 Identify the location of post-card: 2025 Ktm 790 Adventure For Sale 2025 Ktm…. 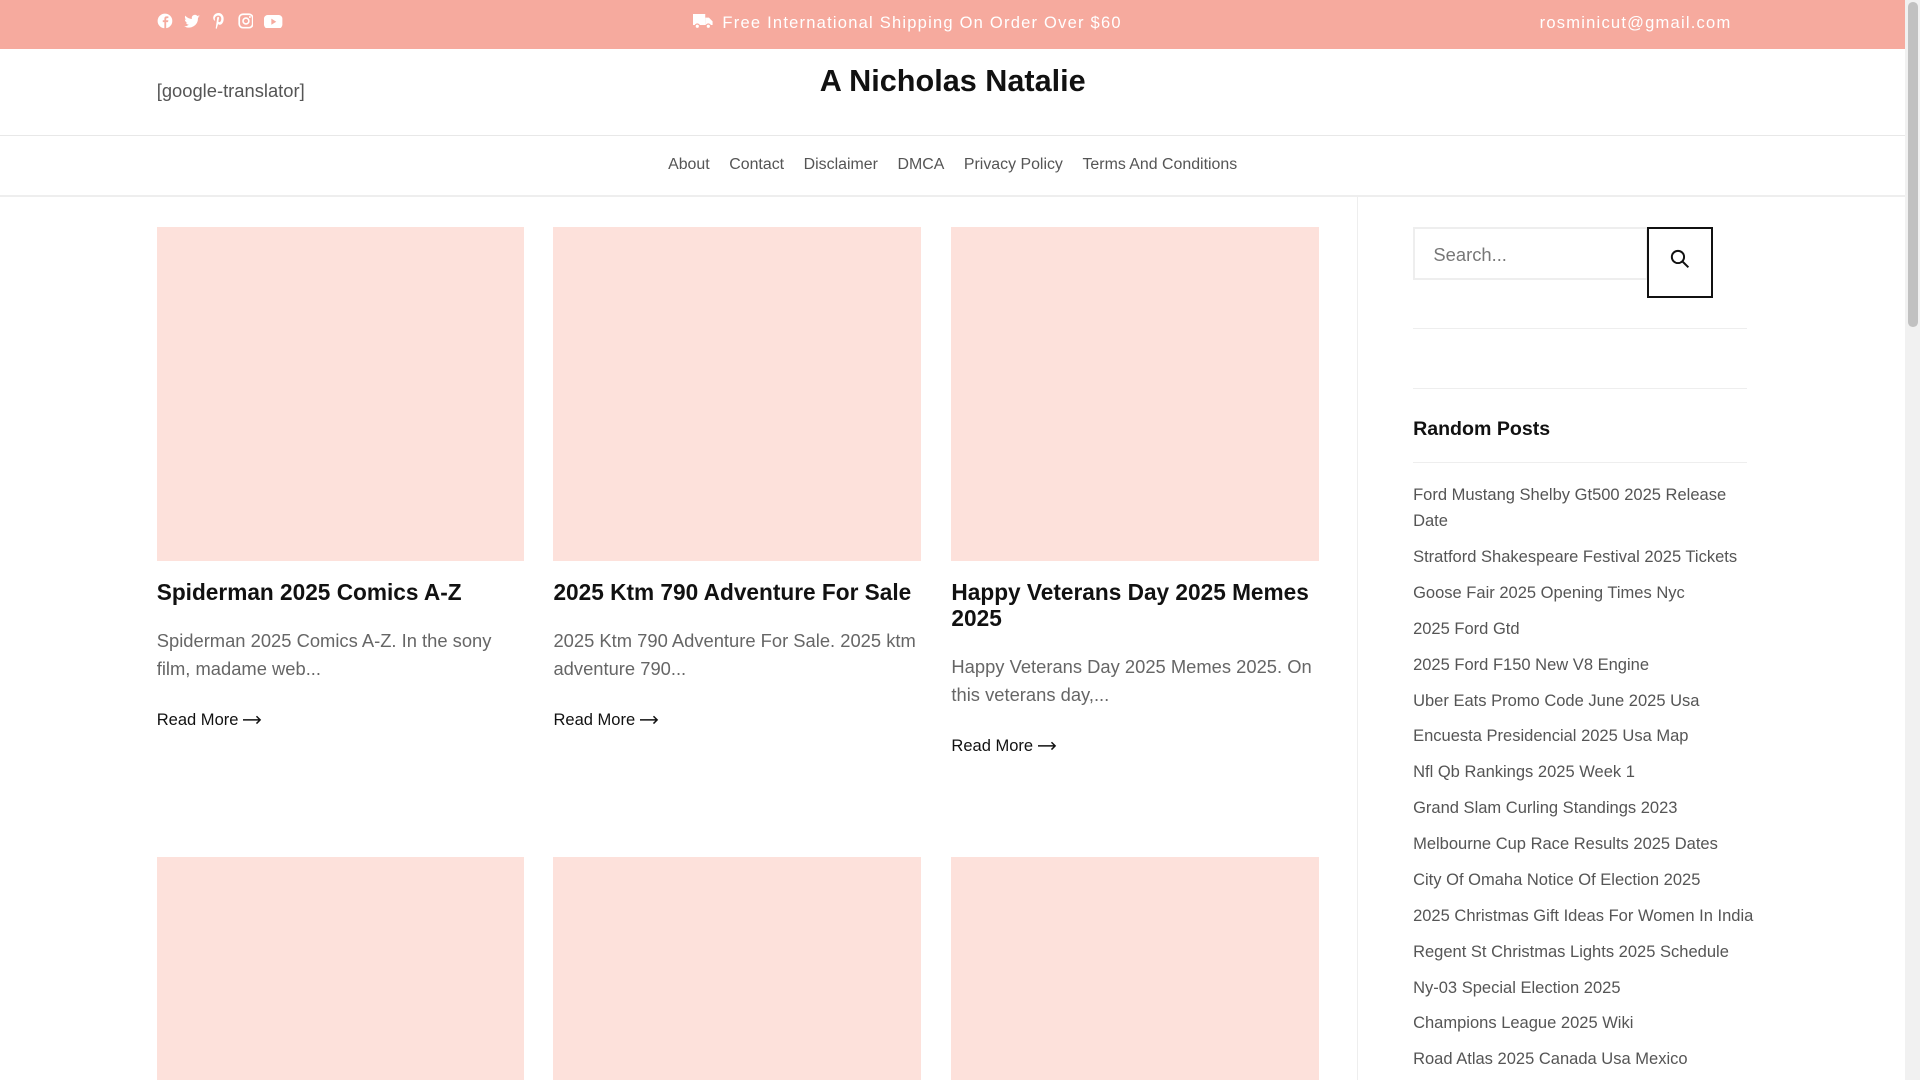
(737, 478).